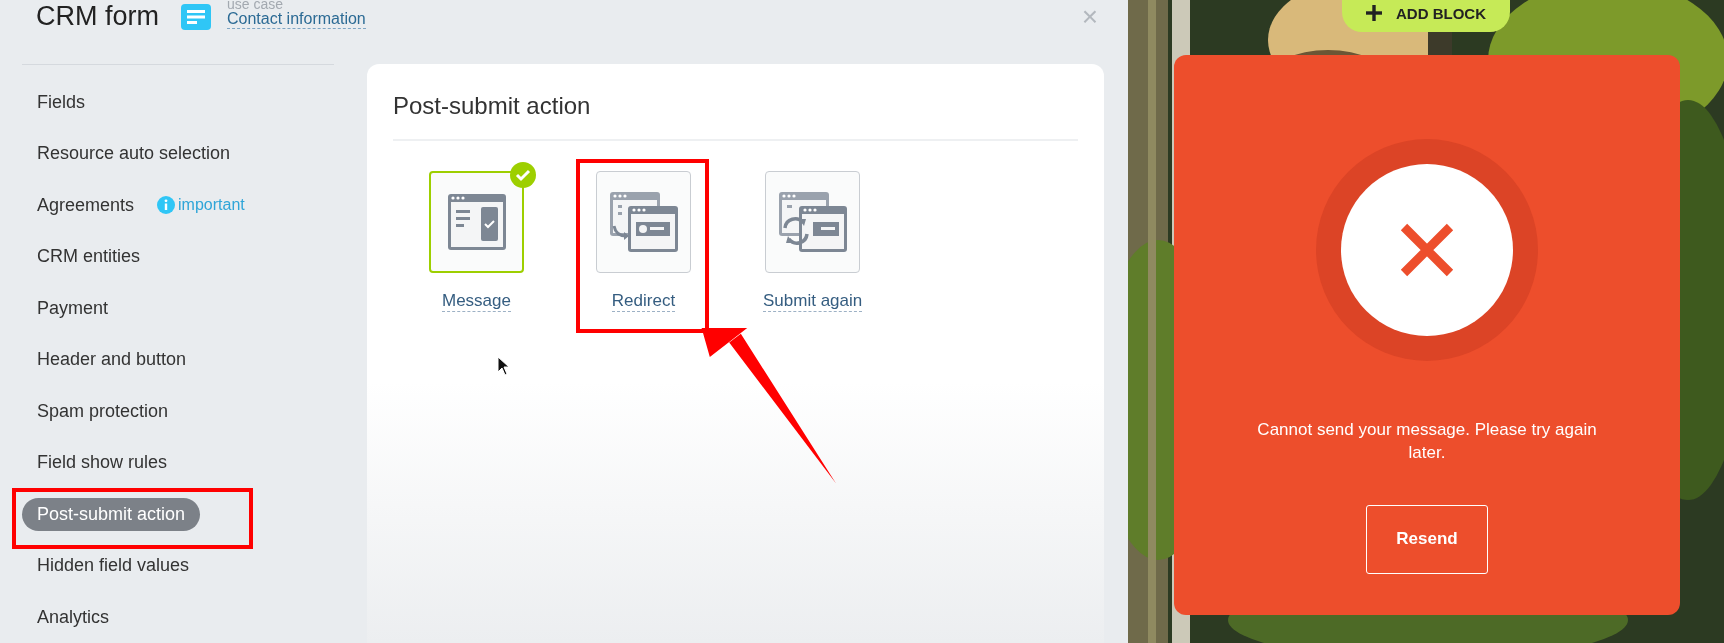 Image resolution: width=1724 pixels, height=643 pixels. I want to click on add-block-button: ADD BLOCK, so click(1426, 16).